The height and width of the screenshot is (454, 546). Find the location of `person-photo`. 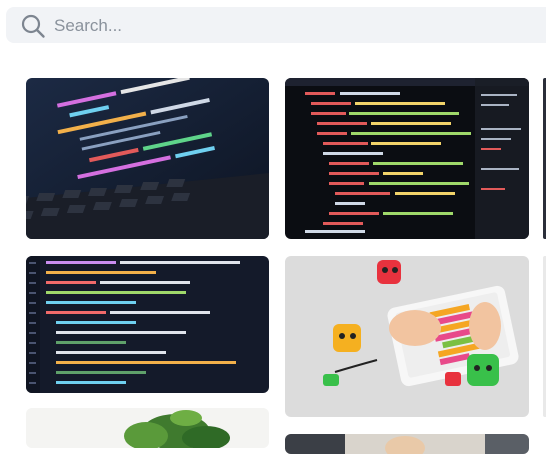

person-photo is located at coordinates (407, 444).